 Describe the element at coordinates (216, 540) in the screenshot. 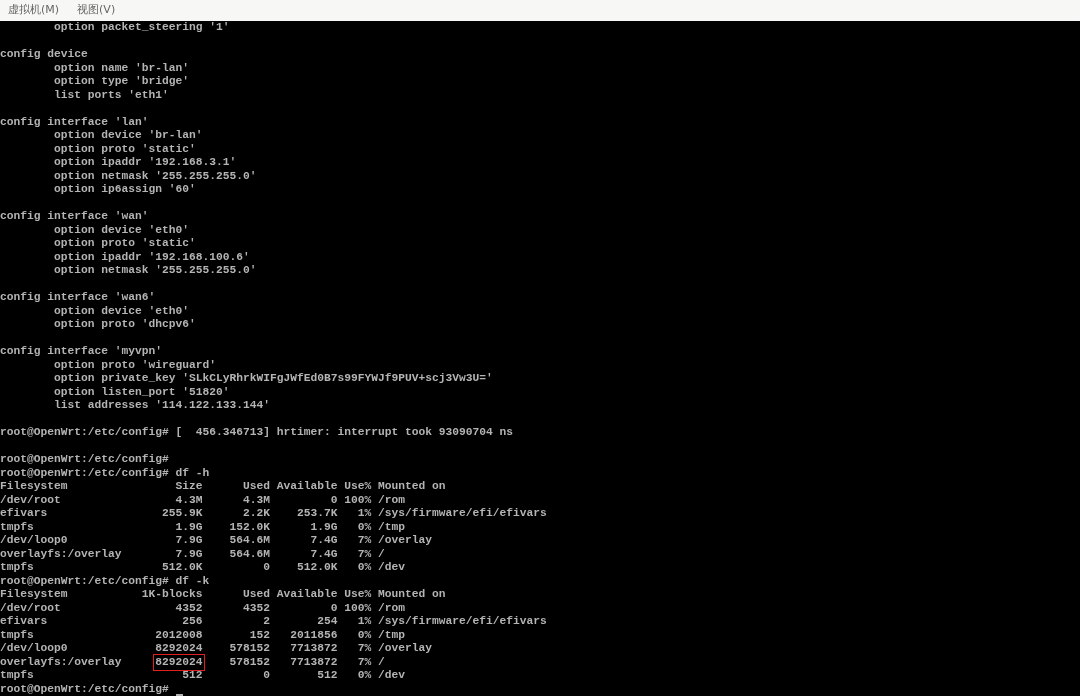

I see `terminal-line: /dev/loop0 7.9G 564.6M 7.4G 7% /overlay` at that location.